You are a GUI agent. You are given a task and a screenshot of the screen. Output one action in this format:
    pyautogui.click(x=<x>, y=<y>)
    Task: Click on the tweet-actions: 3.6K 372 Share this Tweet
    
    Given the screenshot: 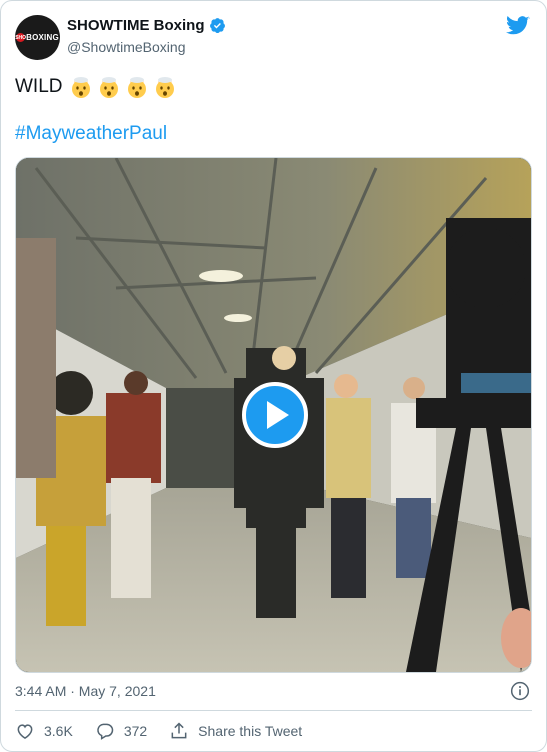 What is the action you would take?
    pyautogui.click(x=169, y=731)
    